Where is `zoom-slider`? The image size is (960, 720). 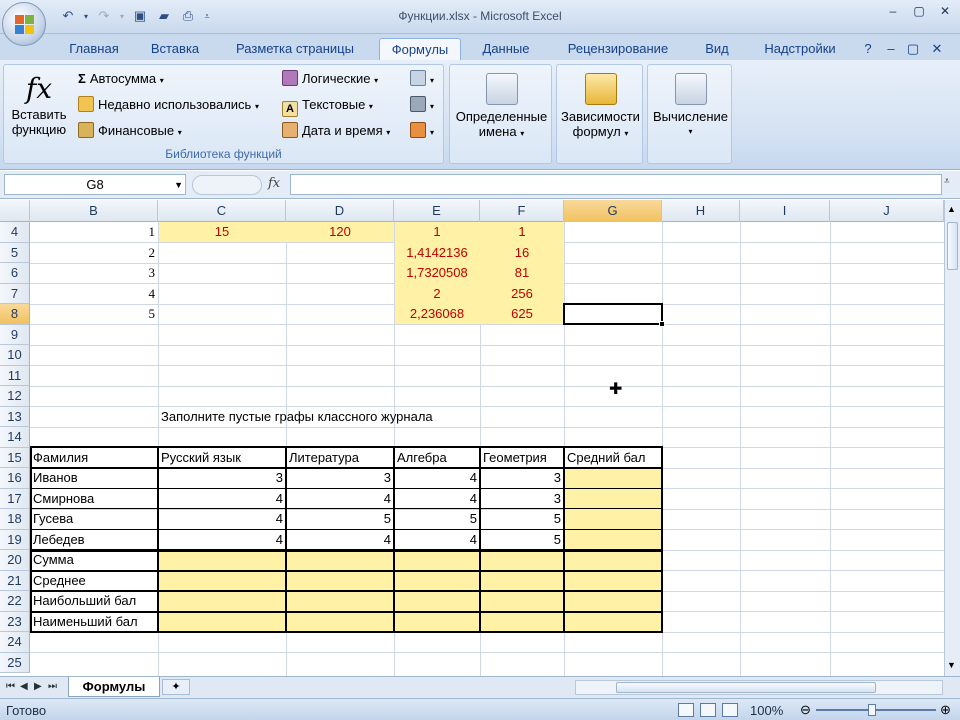 zoom-slider is located at coordinates (876, 710).